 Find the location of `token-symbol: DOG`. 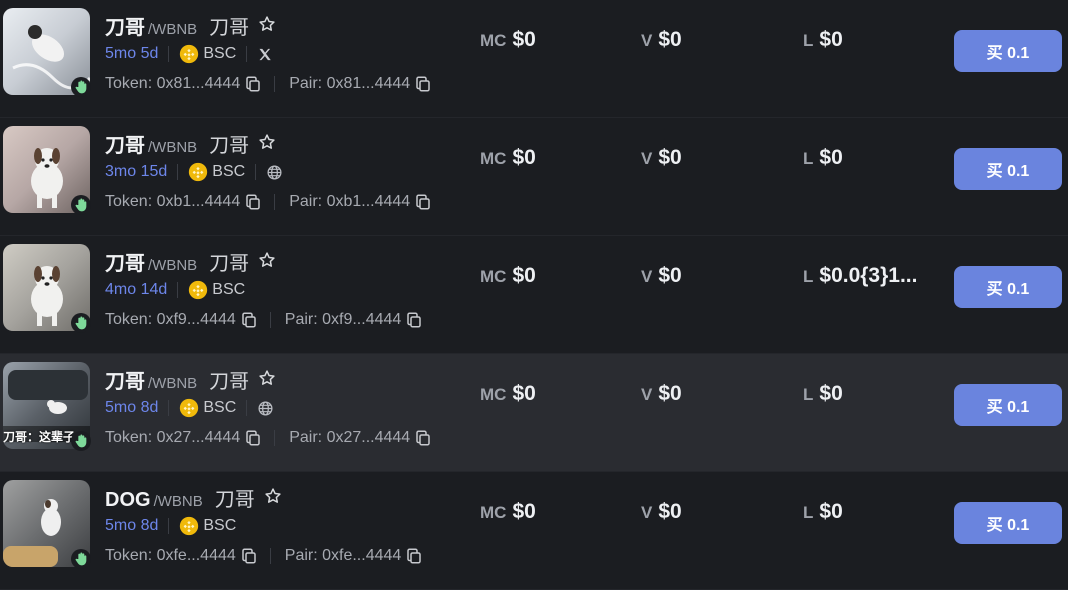

token-symbol: DOG is located at coordinates (128, 500).